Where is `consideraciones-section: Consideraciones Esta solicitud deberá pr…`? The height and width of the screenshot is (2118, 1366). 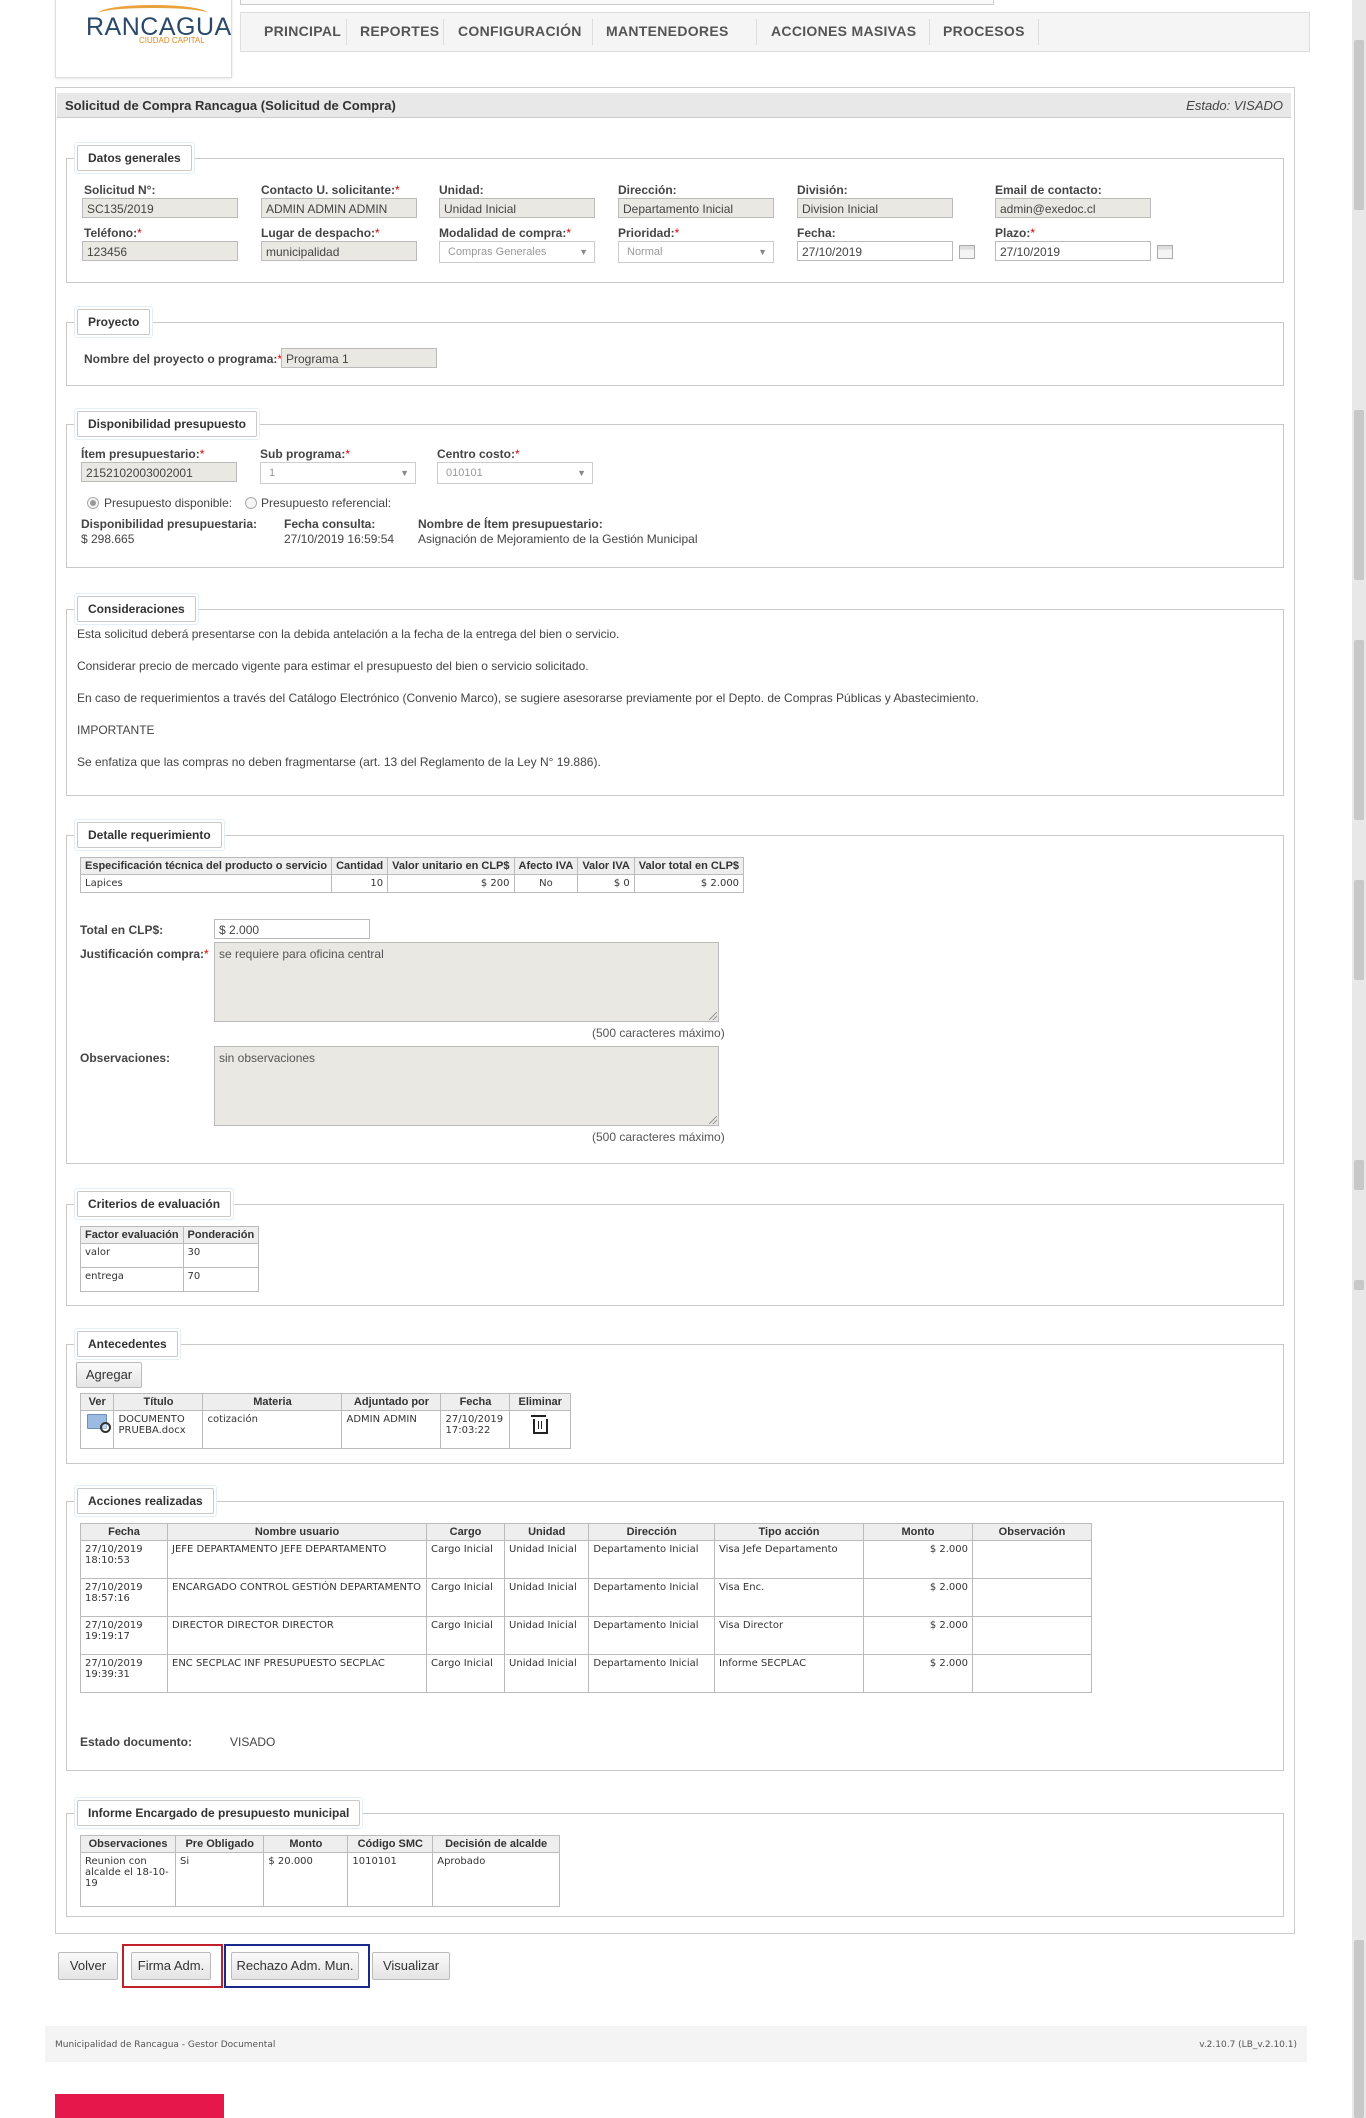 consideraciones-section: Consideraciones Esta solicitud deberá pr… is located at coordinates (675, 694).